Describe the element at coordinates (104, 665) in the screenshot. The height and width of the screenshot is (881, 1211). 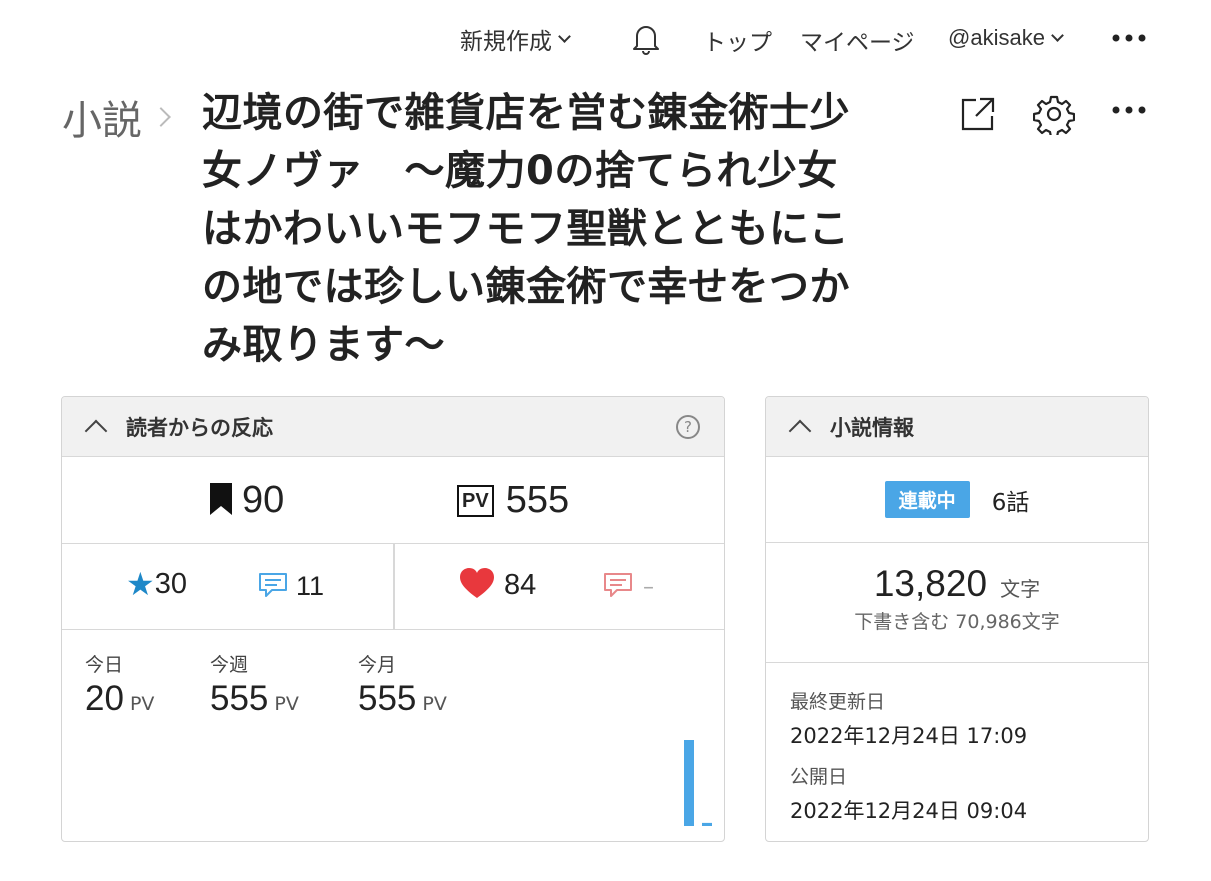
I see `pv-today-label: 今日` at that location.